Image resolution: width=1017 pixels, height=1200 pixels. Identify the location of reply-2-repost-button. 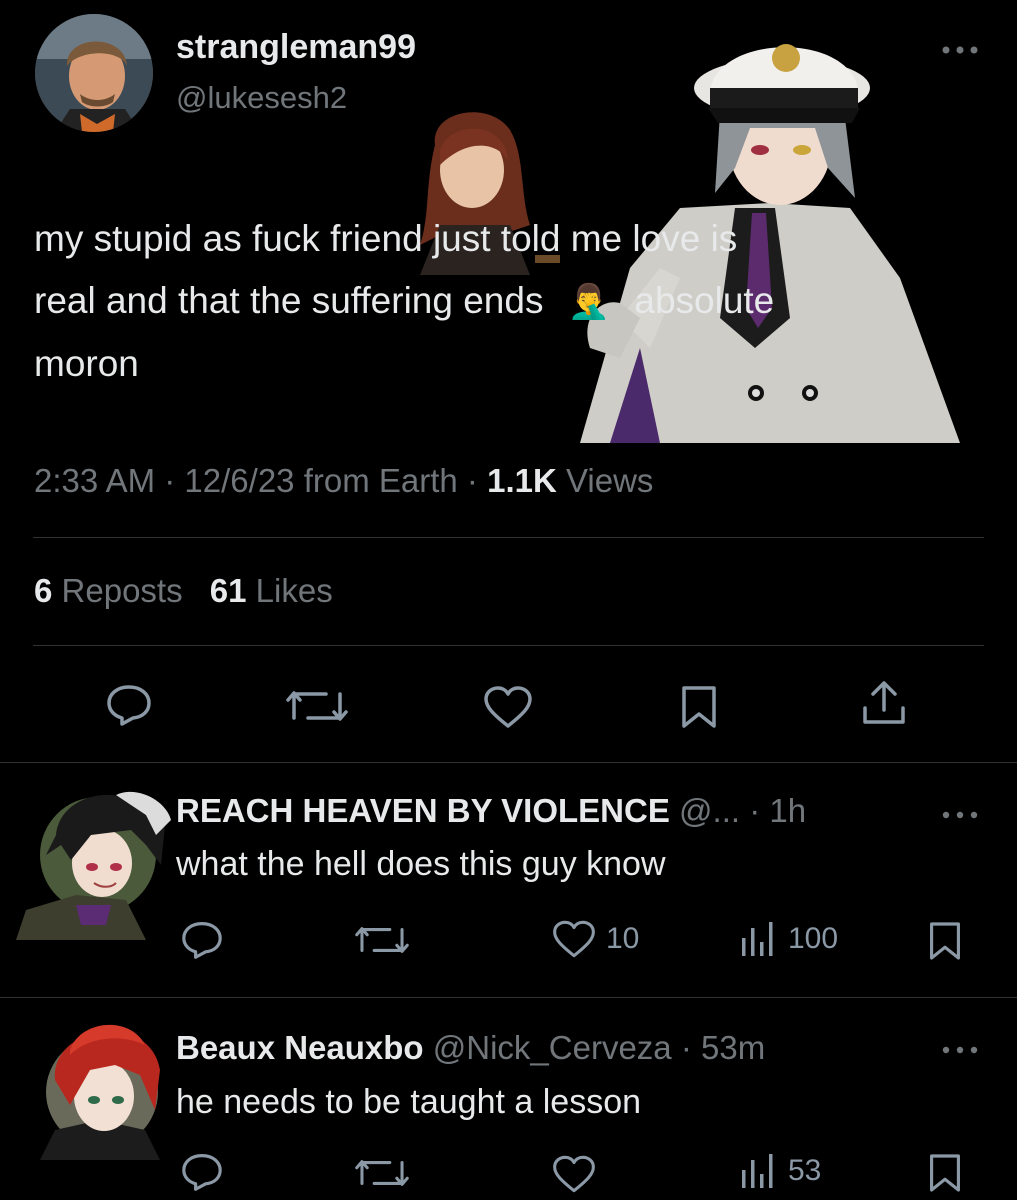
(382, 1173).